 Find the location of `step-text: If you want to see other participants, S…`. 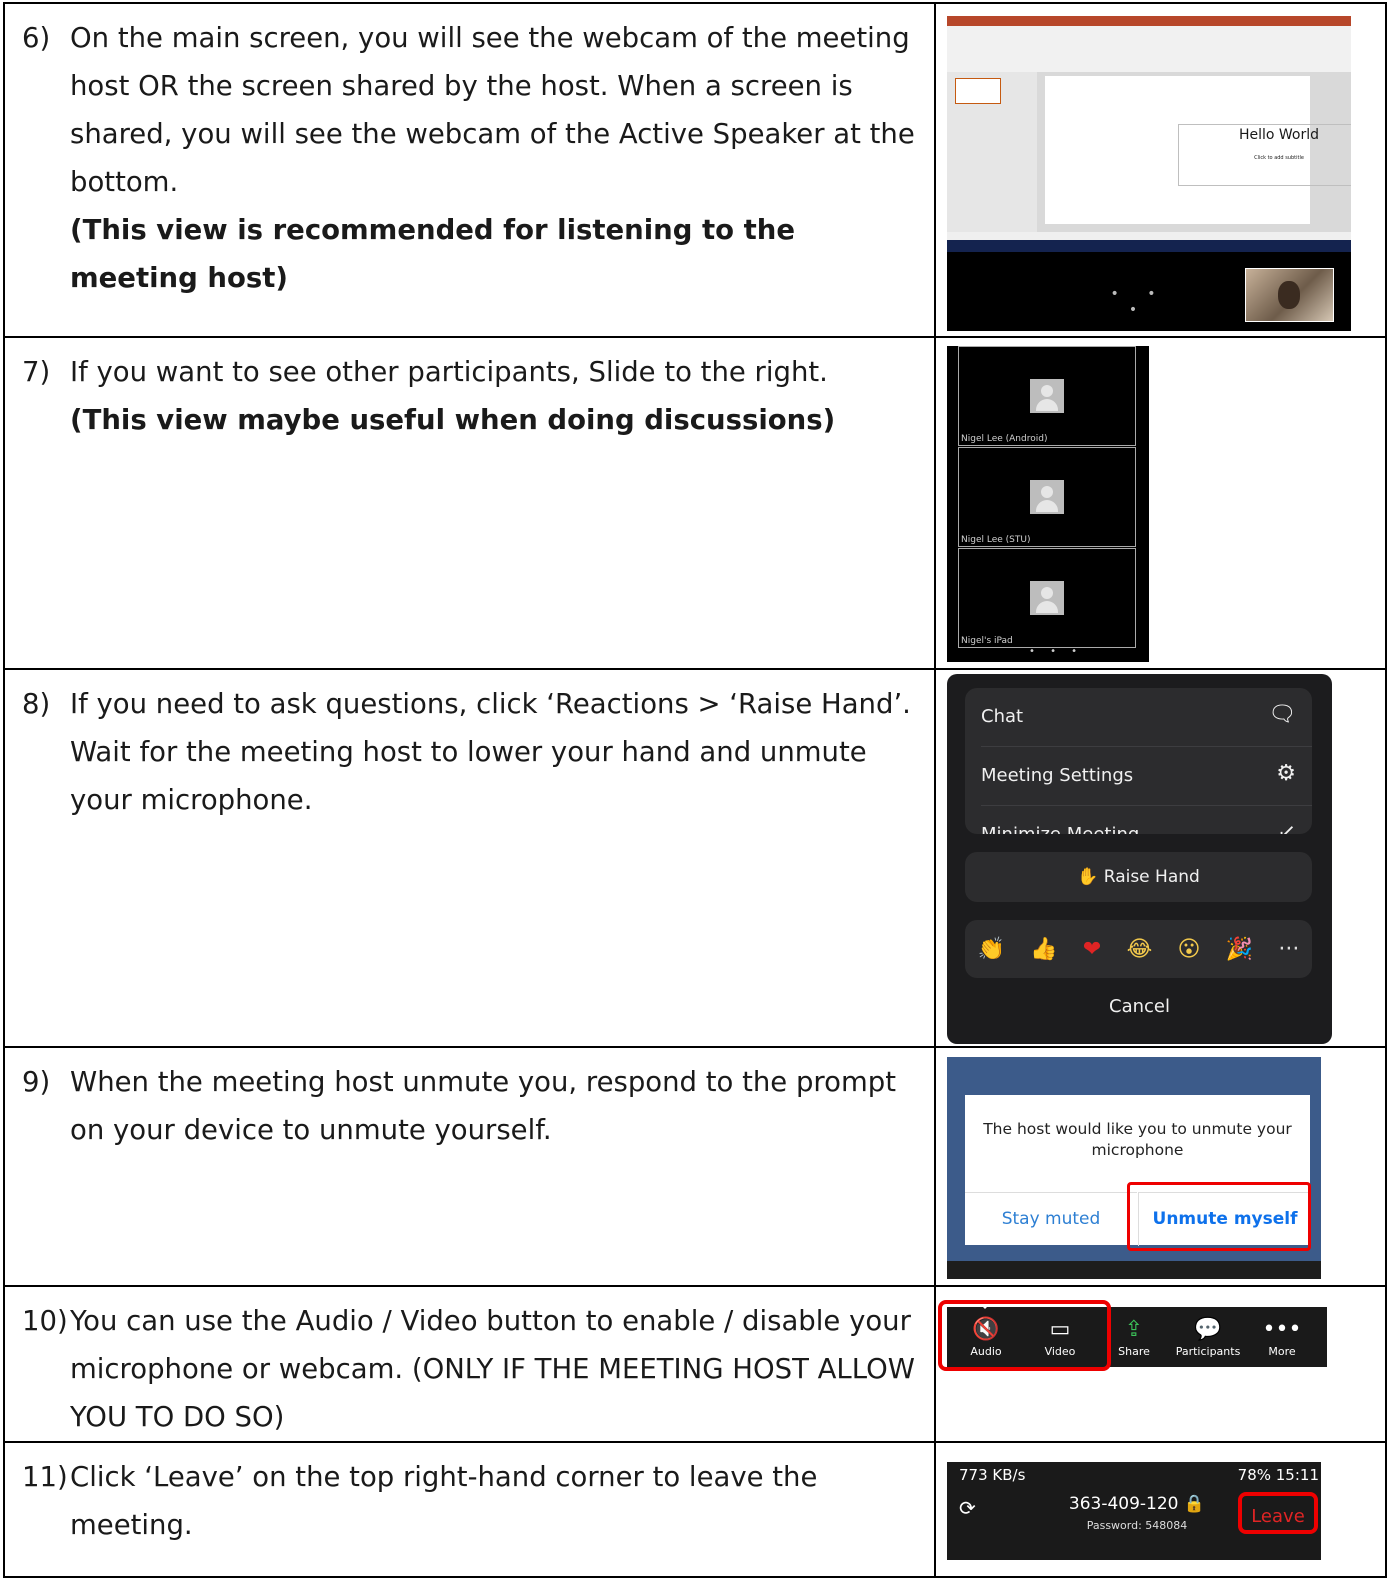

step-text: If you want to see other participants, S… is located at coordinates (449, 372).